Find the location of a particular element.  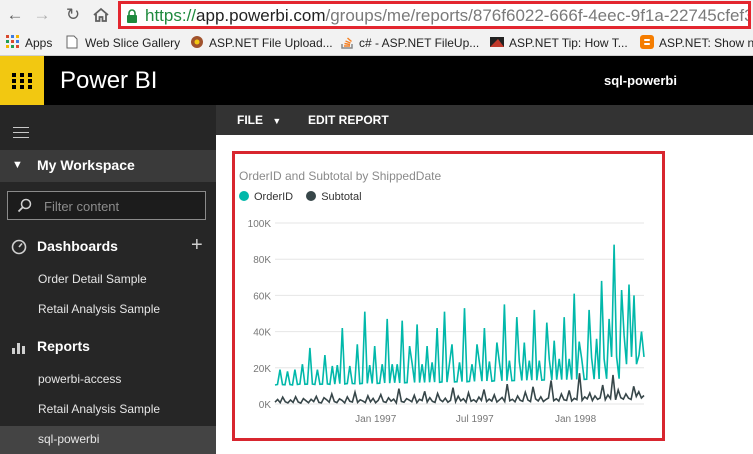

filter-content-input is located at coordinates (121, 206).